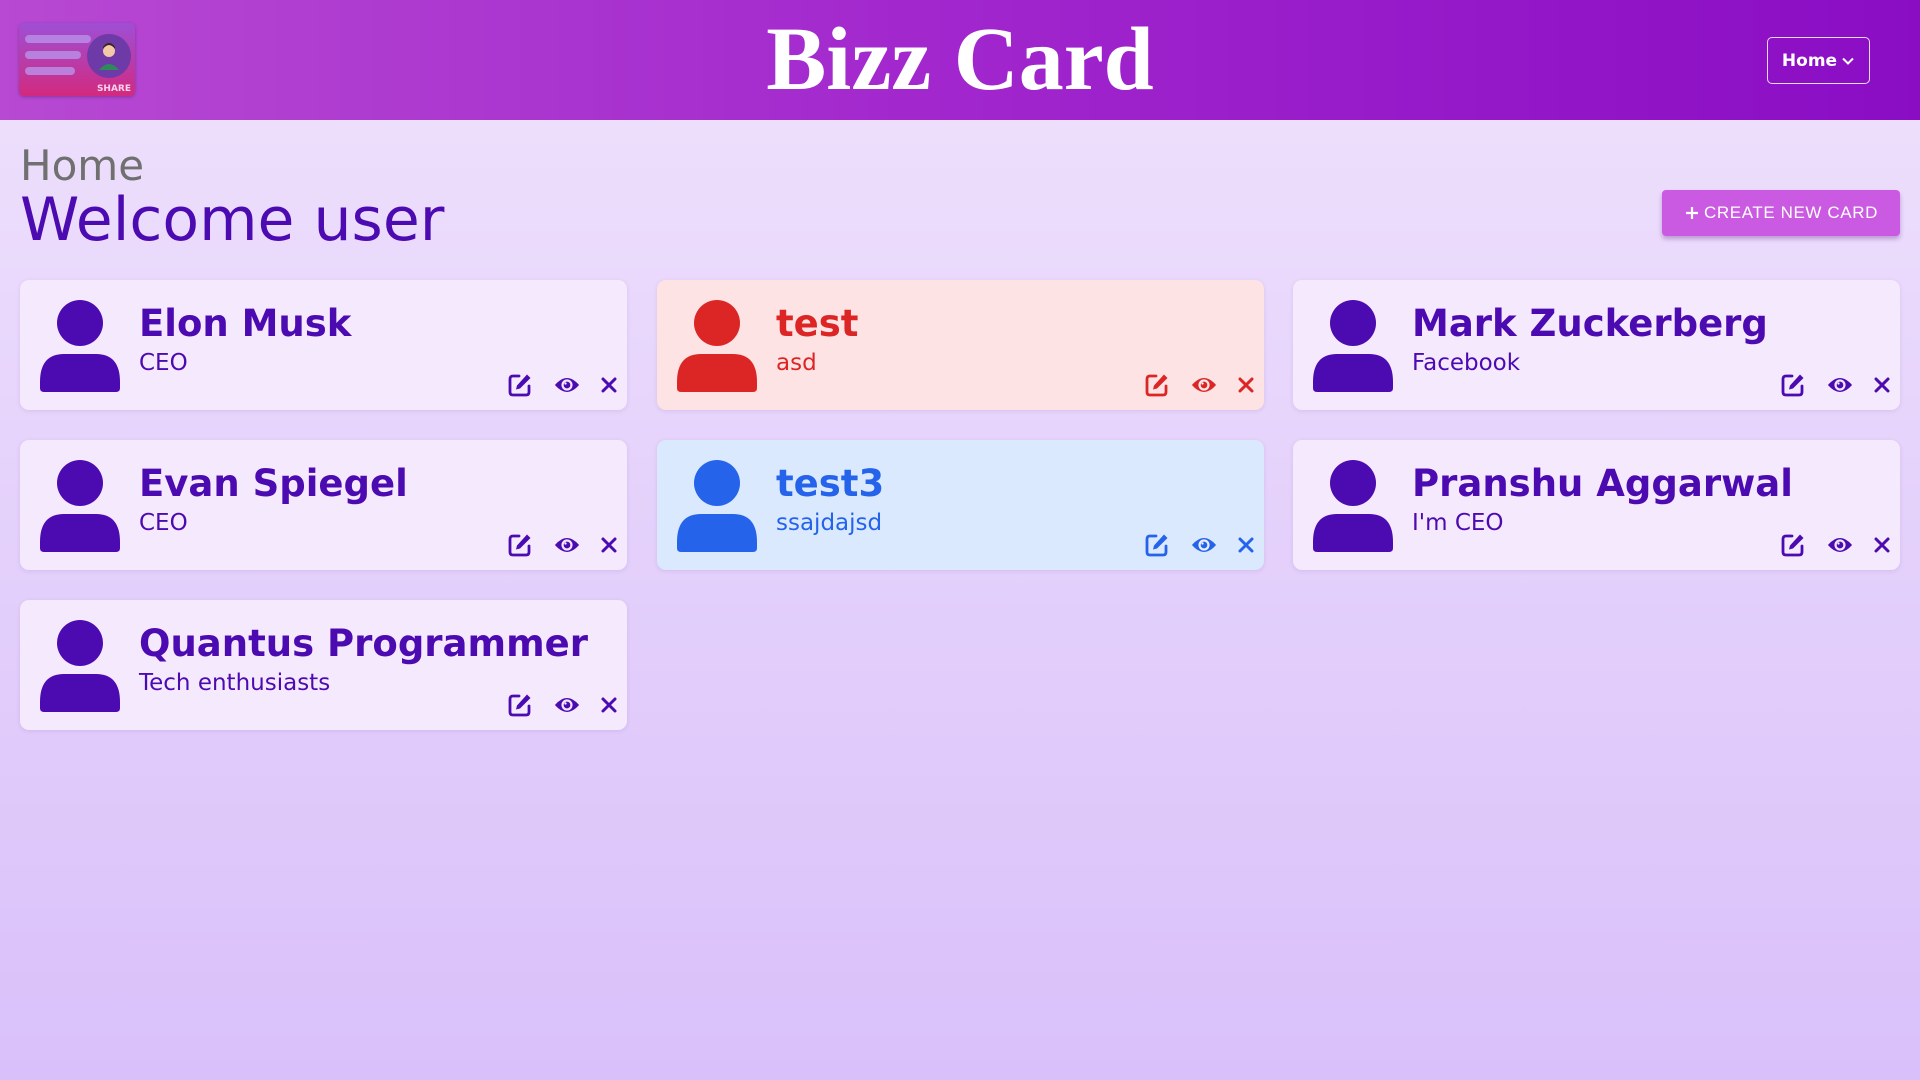 The width and height of the screenshot is (1920, 1080). Describe the element at coordinates (1458, 523) in the screenshot. I see `card-subtitle: I'm CEO` at that location.